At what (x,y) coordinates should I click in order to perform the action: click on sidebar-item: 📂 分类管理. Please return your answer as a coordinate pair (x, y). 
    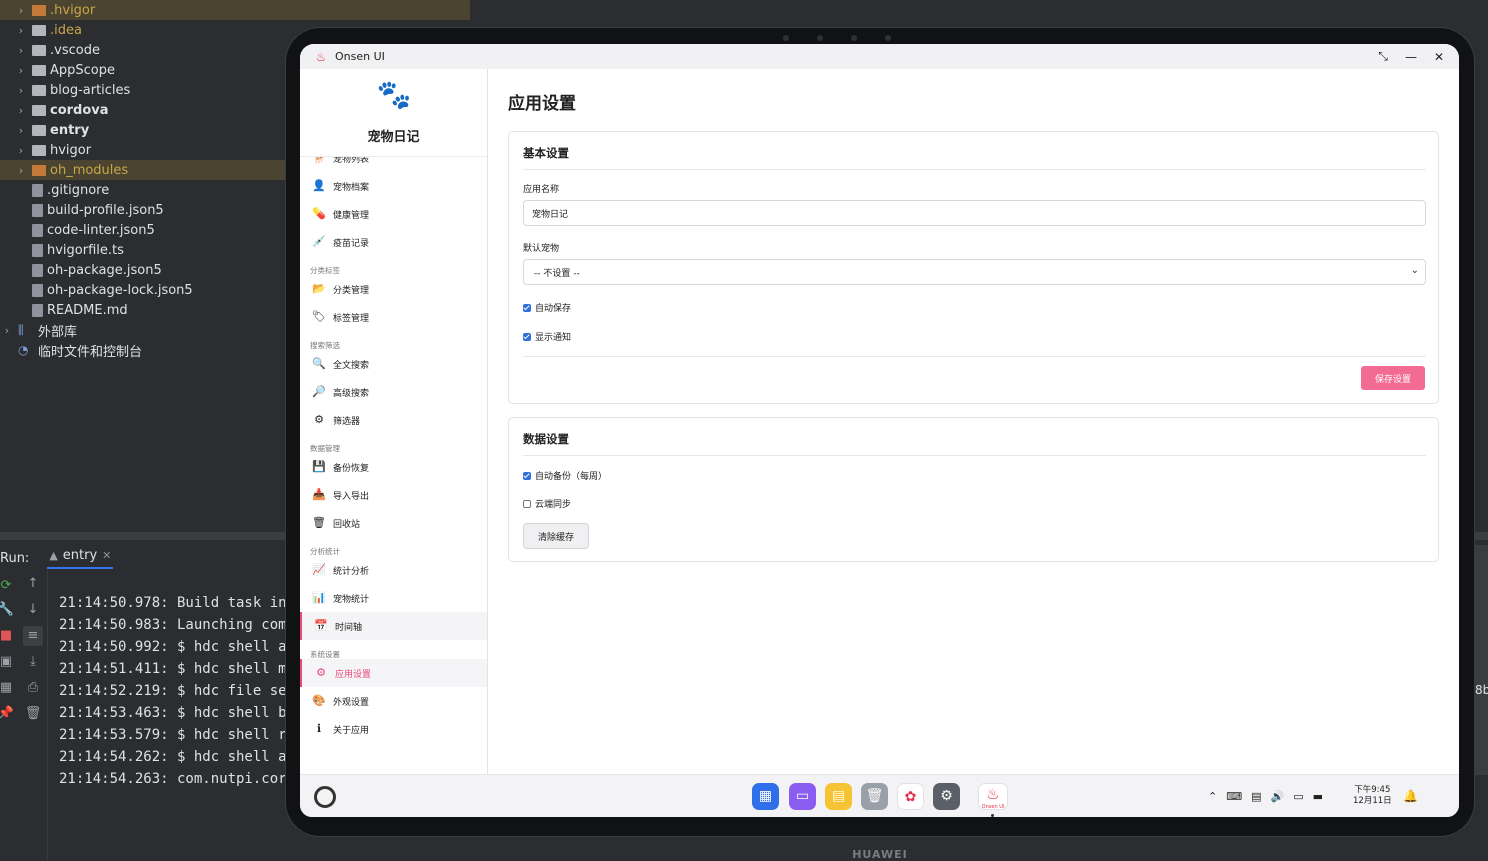
    Looking at the image, I should click on (393, 289).